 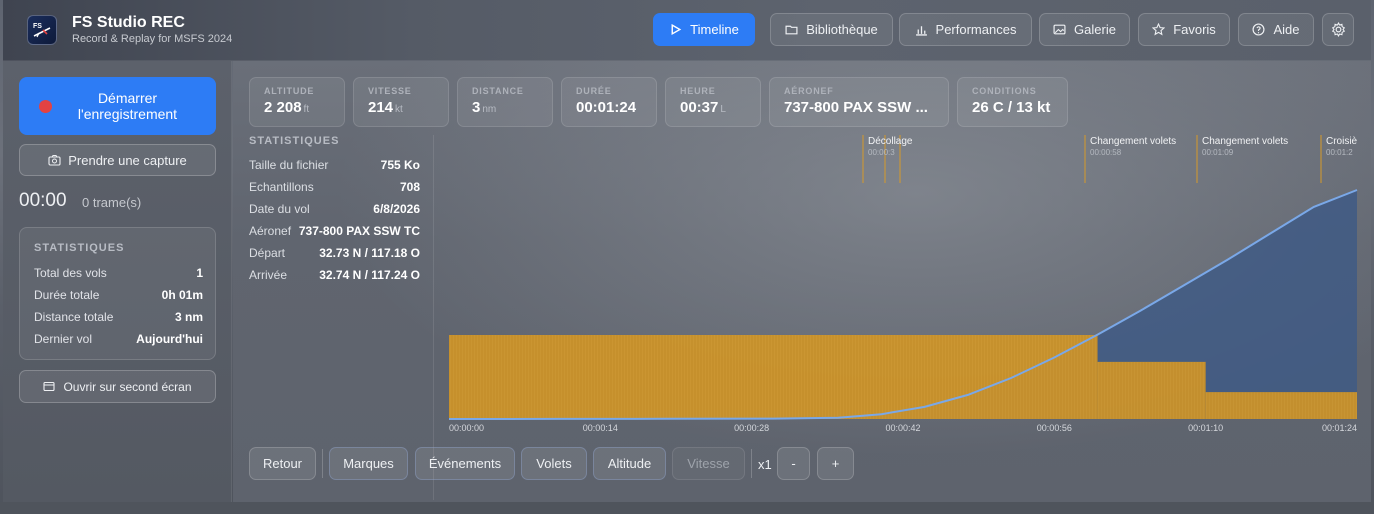 What do you see at coordinates (182, 295) in the screenshot?
I see `stat-value: 0h 01m` at bounding box center [182, 295].